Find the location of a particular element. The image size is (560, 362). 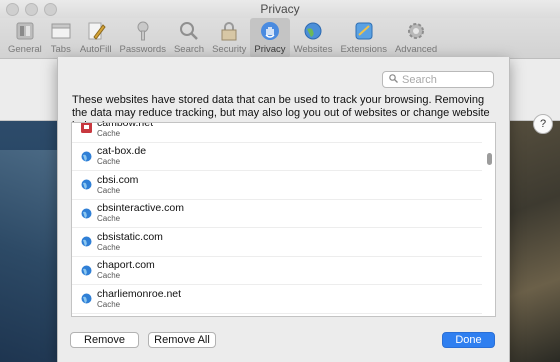

search-input is located at coordinates (442, 79).